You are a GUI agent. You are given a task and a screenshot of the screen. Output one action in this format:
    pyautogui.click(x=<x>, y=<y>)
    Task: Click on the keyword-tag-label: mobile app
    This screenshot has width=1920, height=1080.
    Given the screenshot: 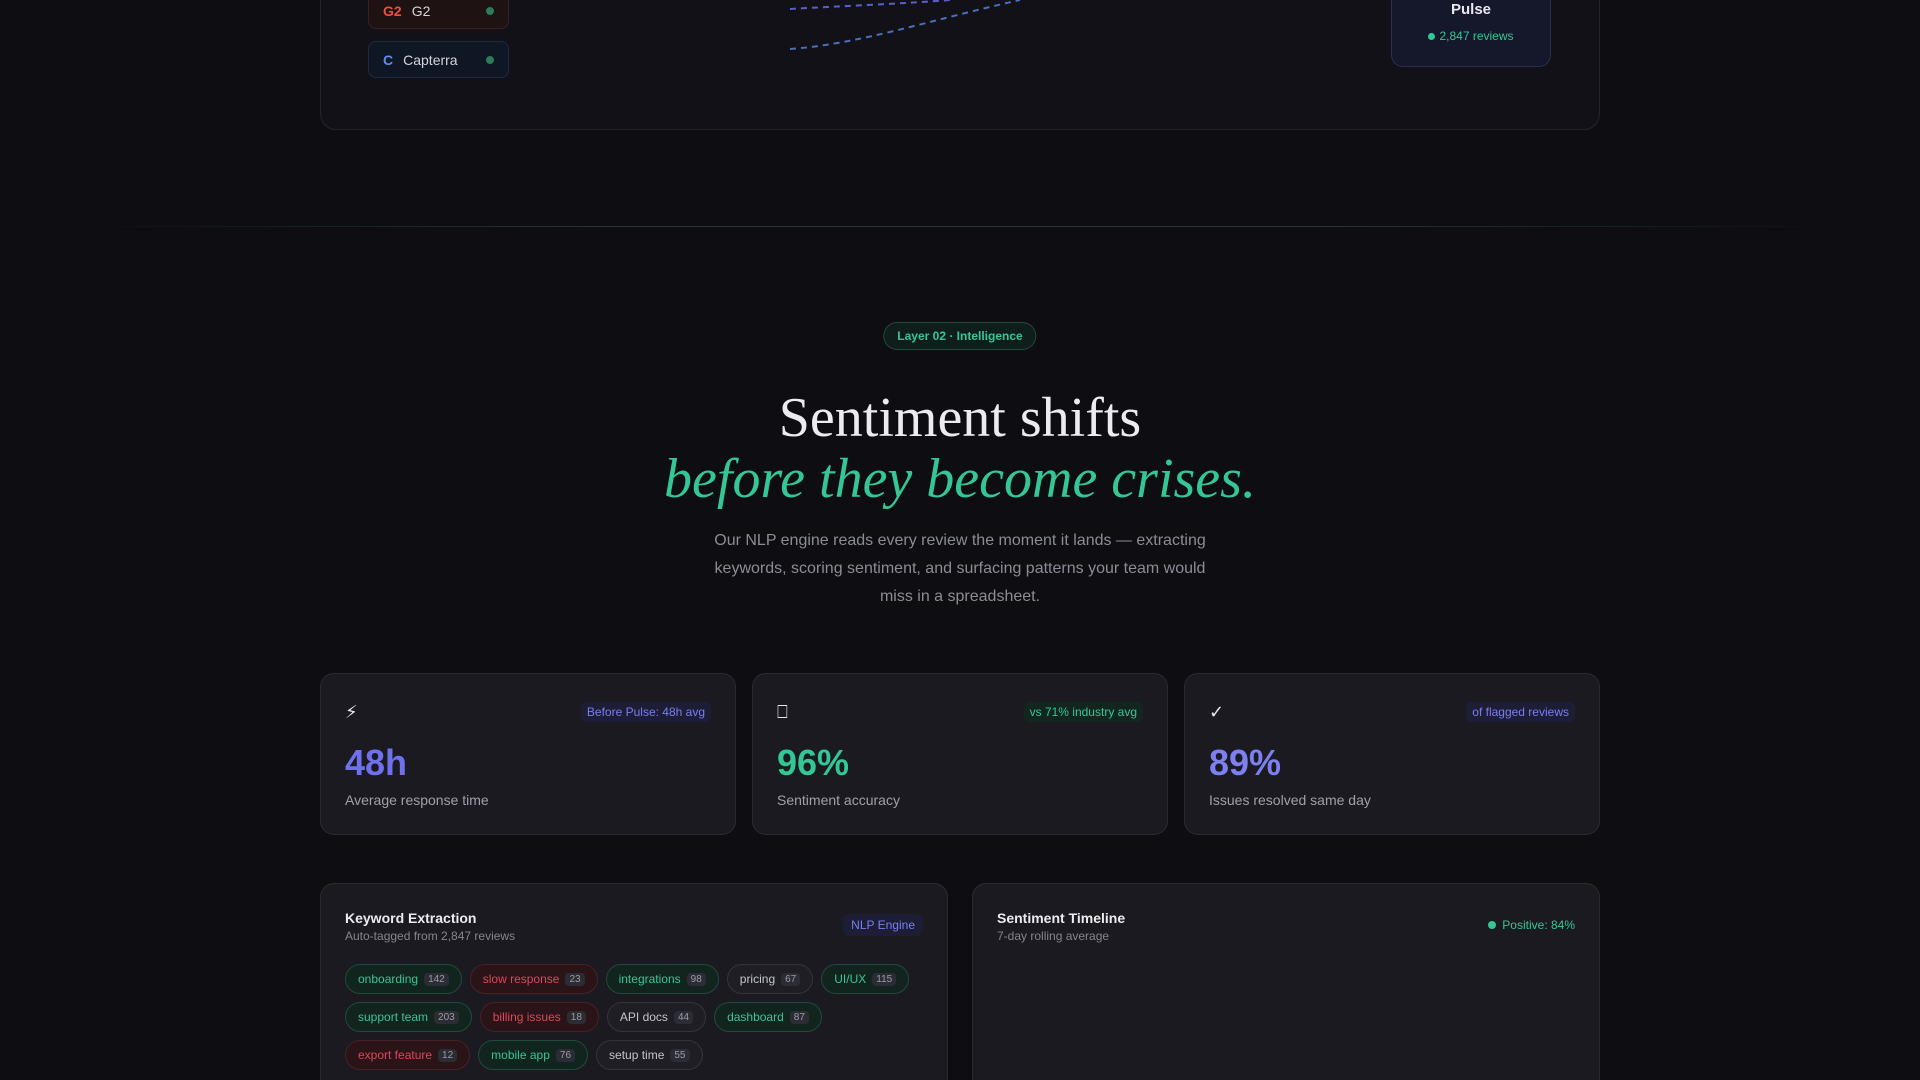 What is the action you would take?
    pyautogui.click(x=520, y=1055)
    